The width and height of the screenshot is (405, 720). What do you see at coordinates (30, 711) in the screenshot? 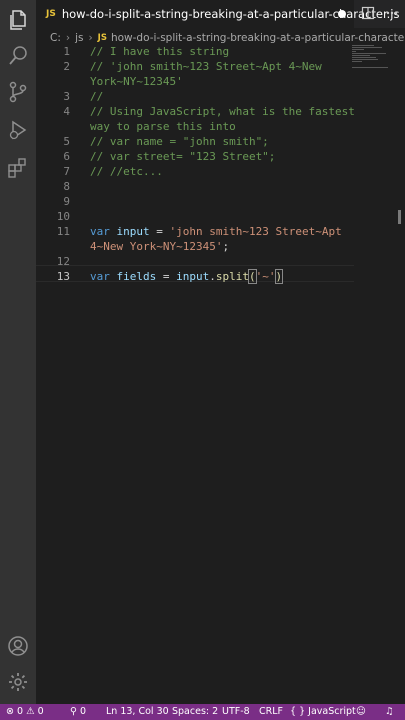
I see `warning-icon: ⚠` at bounding box center [30, 711].